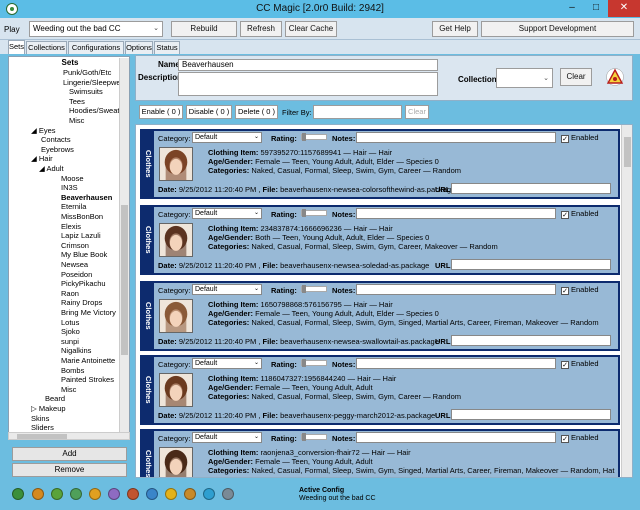 Image resolution: width=640 pixels, height=510 pixels. Describe the element at coordinates (69, 436) in the screenshot. I see `sidebar-horizontal-scrollbar` at that location.